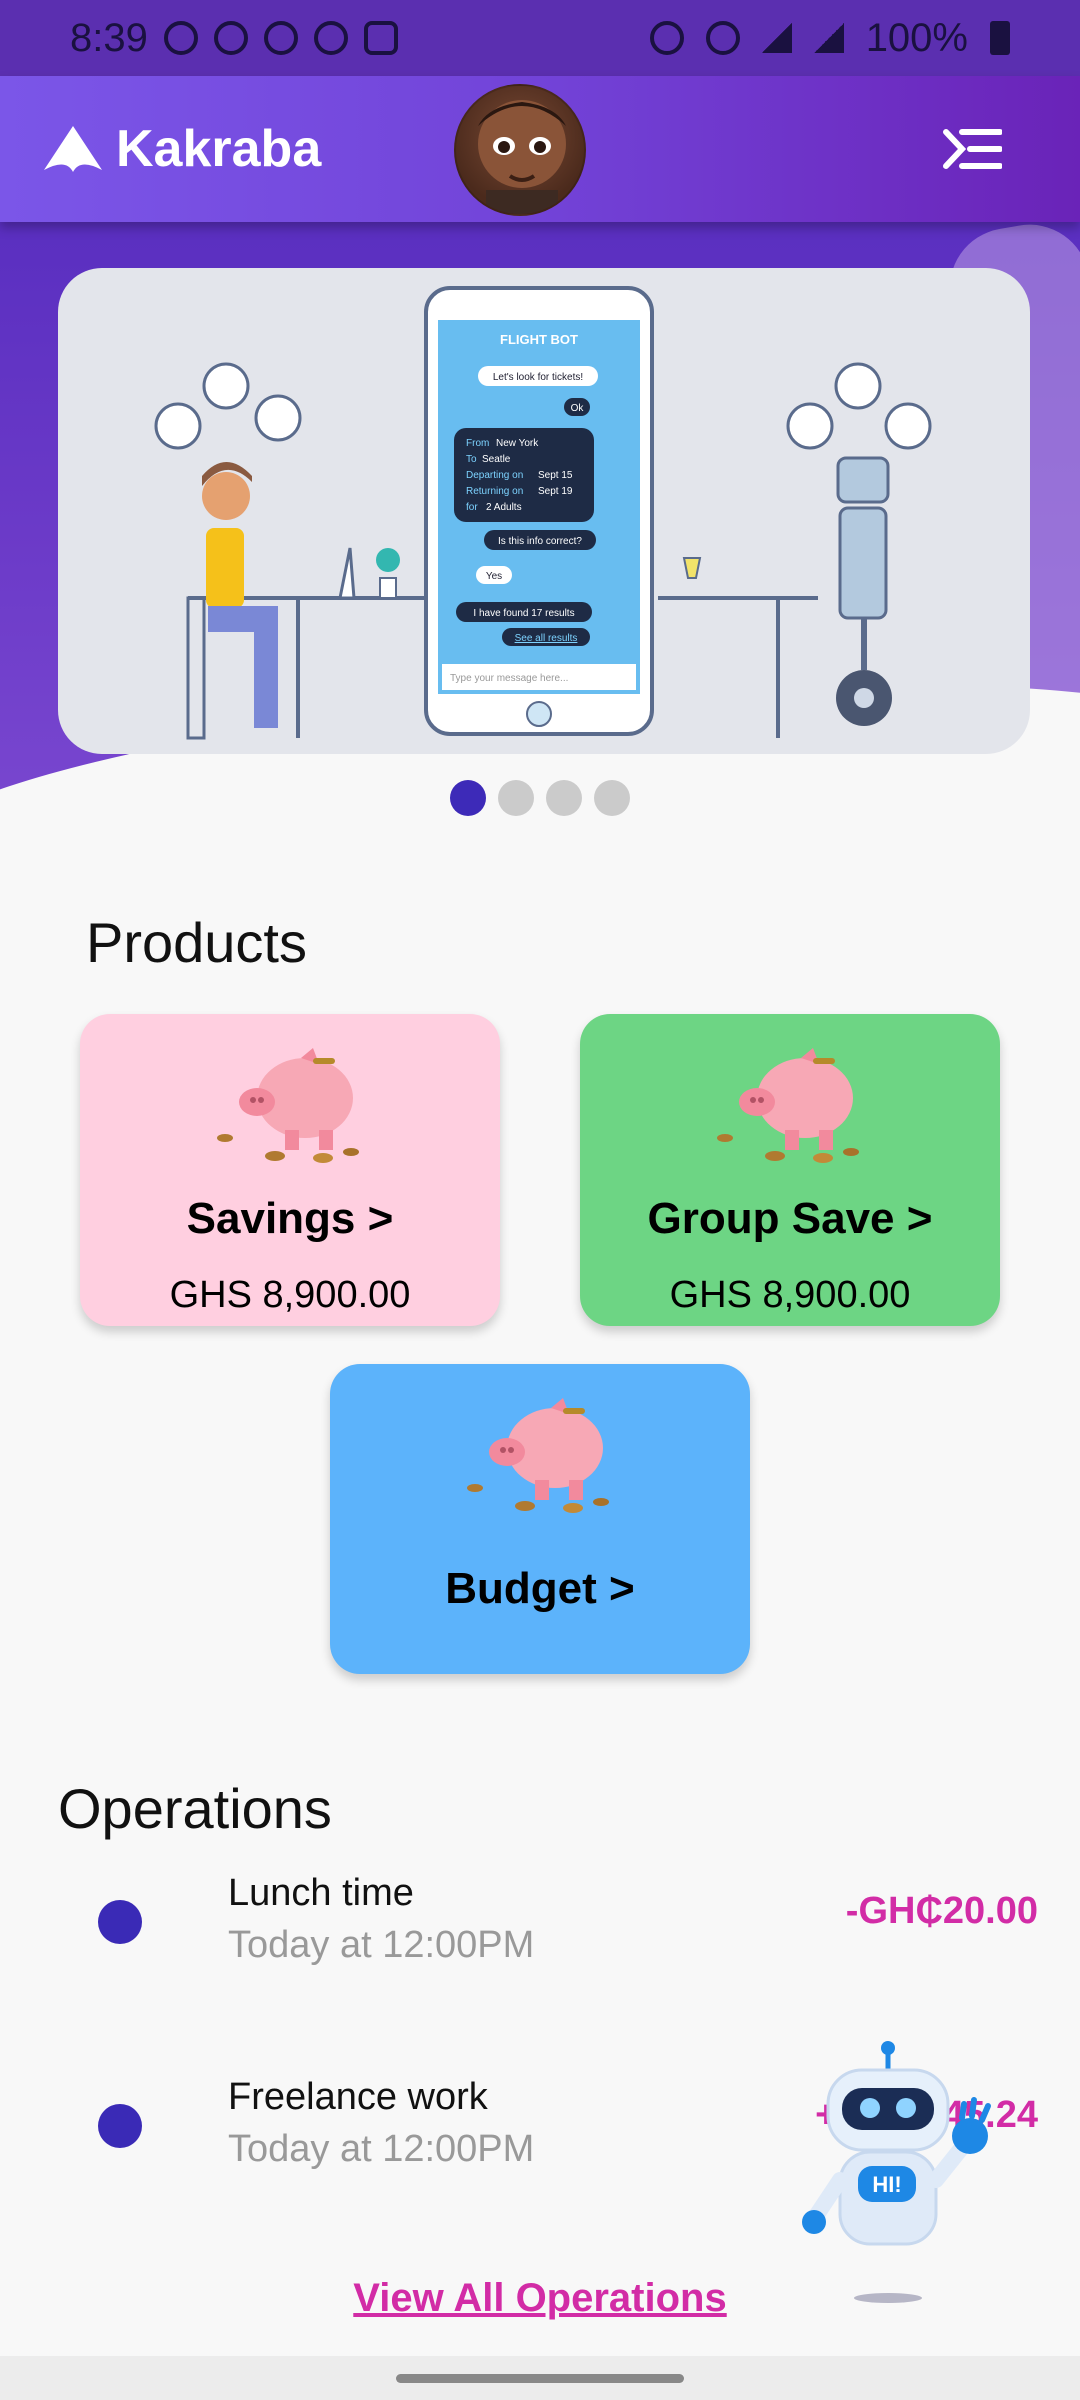 The height and width of the screenshot is (2400, 1080). Describe the element at coordinates (539, 339) in the screenshot. I see `phone-title: FLIGHT BOT` at that location.